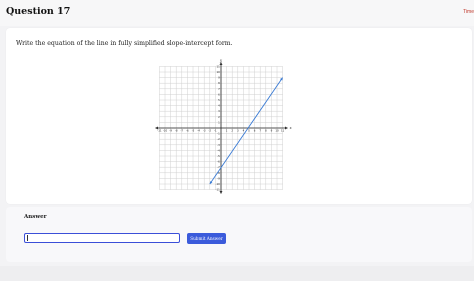  What do you see at coordinates (272, 130) in the screenshot?
I see `x-tick-label: 9` at bounding box center [272, 130].